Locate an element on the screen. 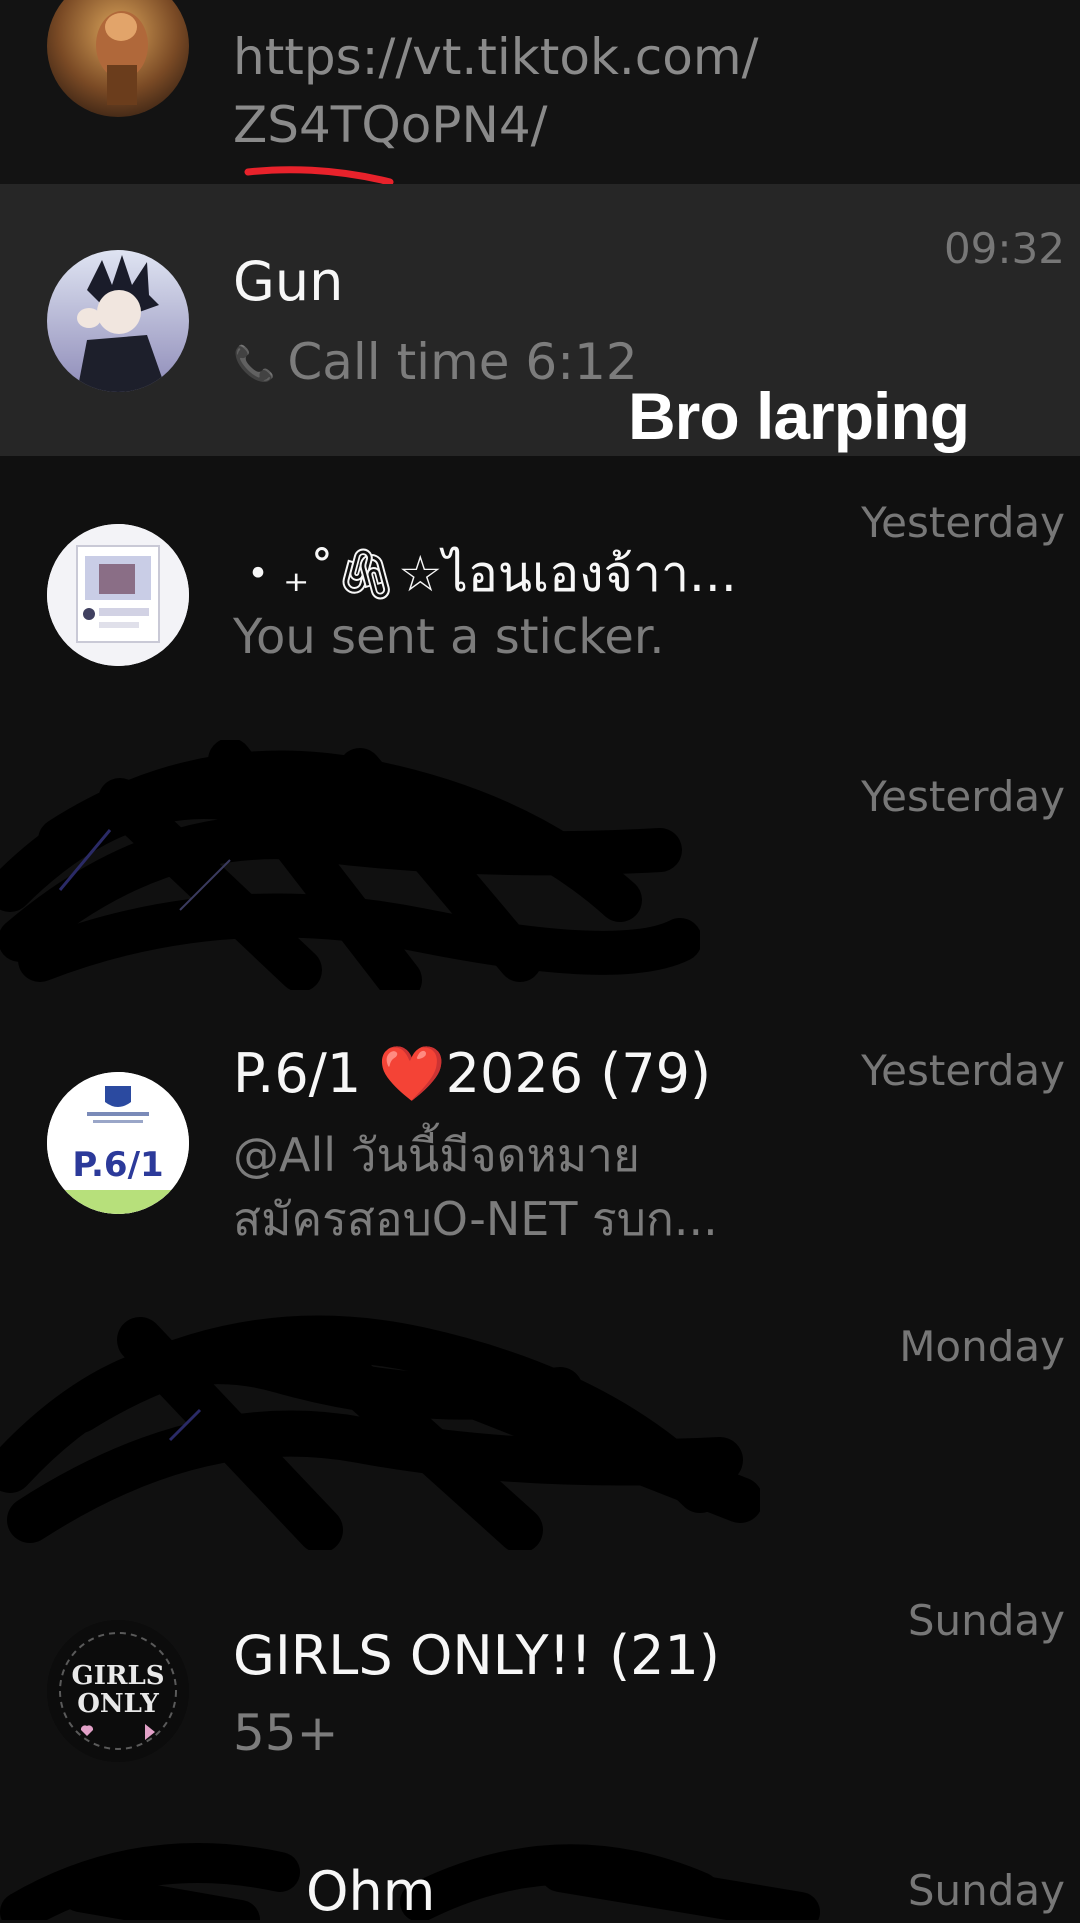 This screenshot has height=1923, width=1080. chat-row-ohm: Ohm Sunday is located at coordinates (540, 1877).